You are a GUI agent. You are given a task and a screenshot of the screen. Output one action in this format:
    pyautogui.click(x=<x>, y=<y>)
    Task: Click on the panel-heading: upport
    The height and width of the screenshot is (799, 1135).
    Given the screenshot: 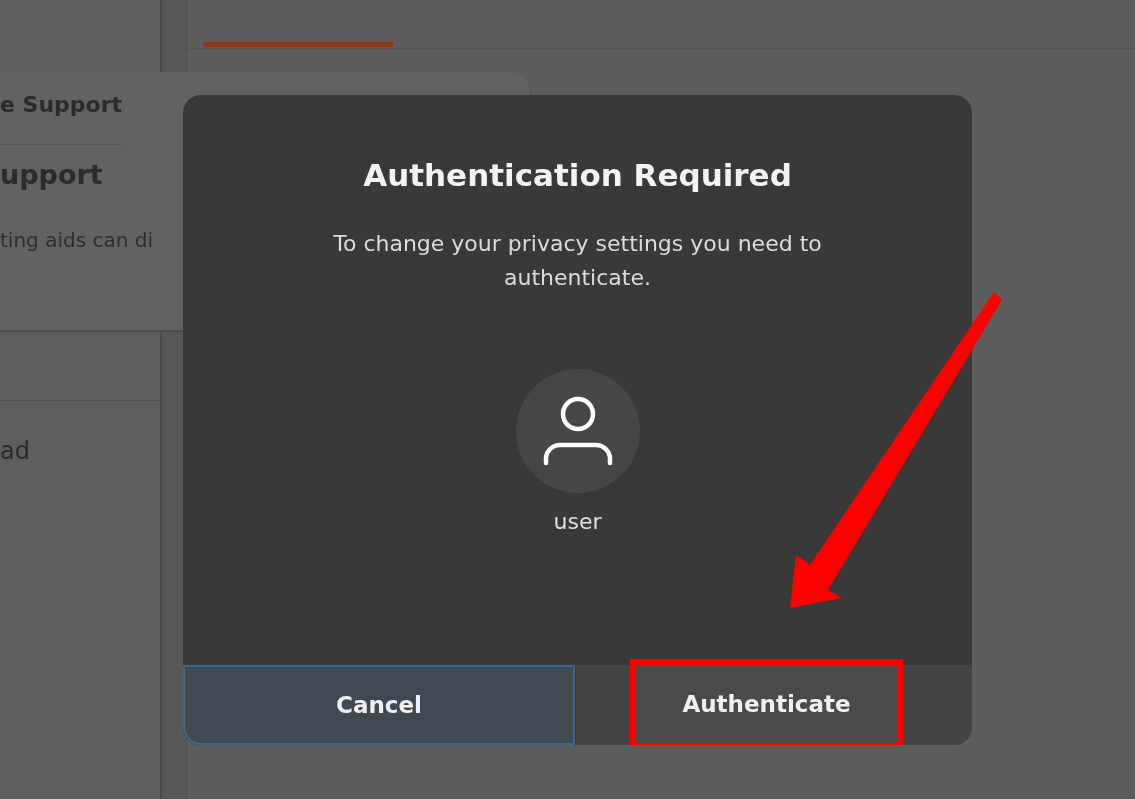 What is the action you would take?
    pyautogui.click(x=51, y=174)
    